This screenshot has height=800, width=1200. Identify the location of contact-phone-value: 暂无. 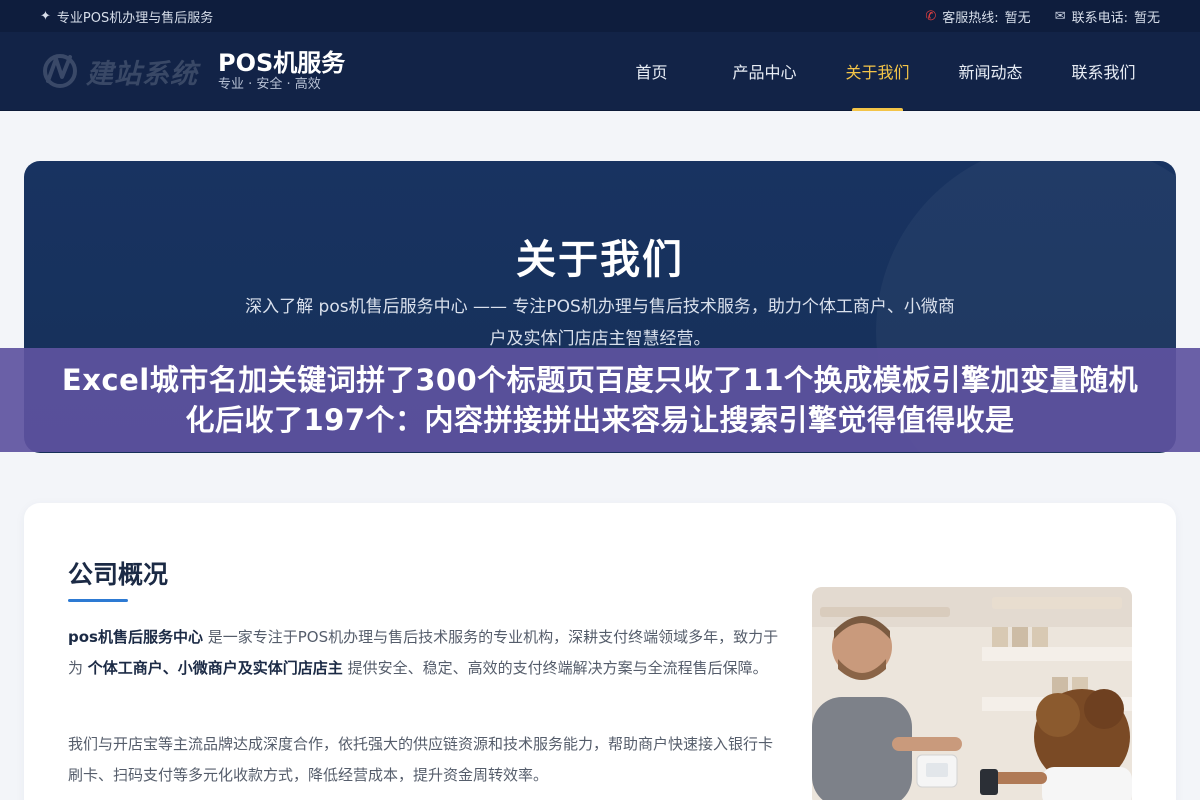
(1146, 18).